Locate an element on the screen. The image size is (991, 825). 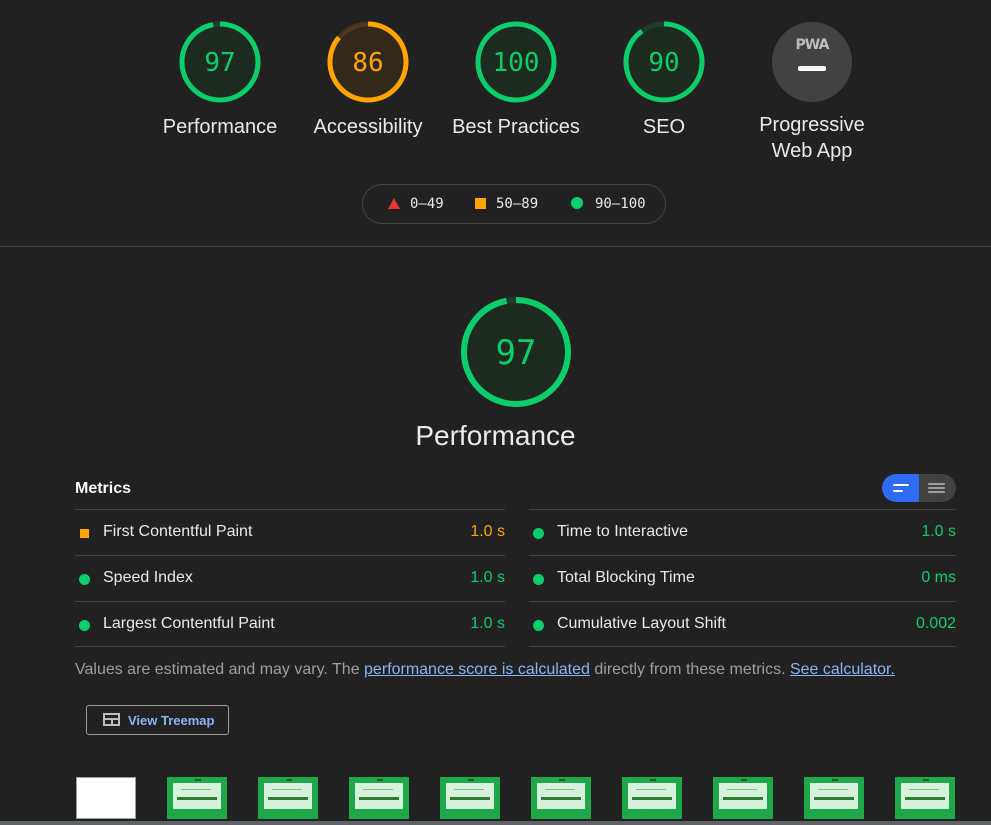
gauge-label: Best Practices is located at coordinates (516, 127).